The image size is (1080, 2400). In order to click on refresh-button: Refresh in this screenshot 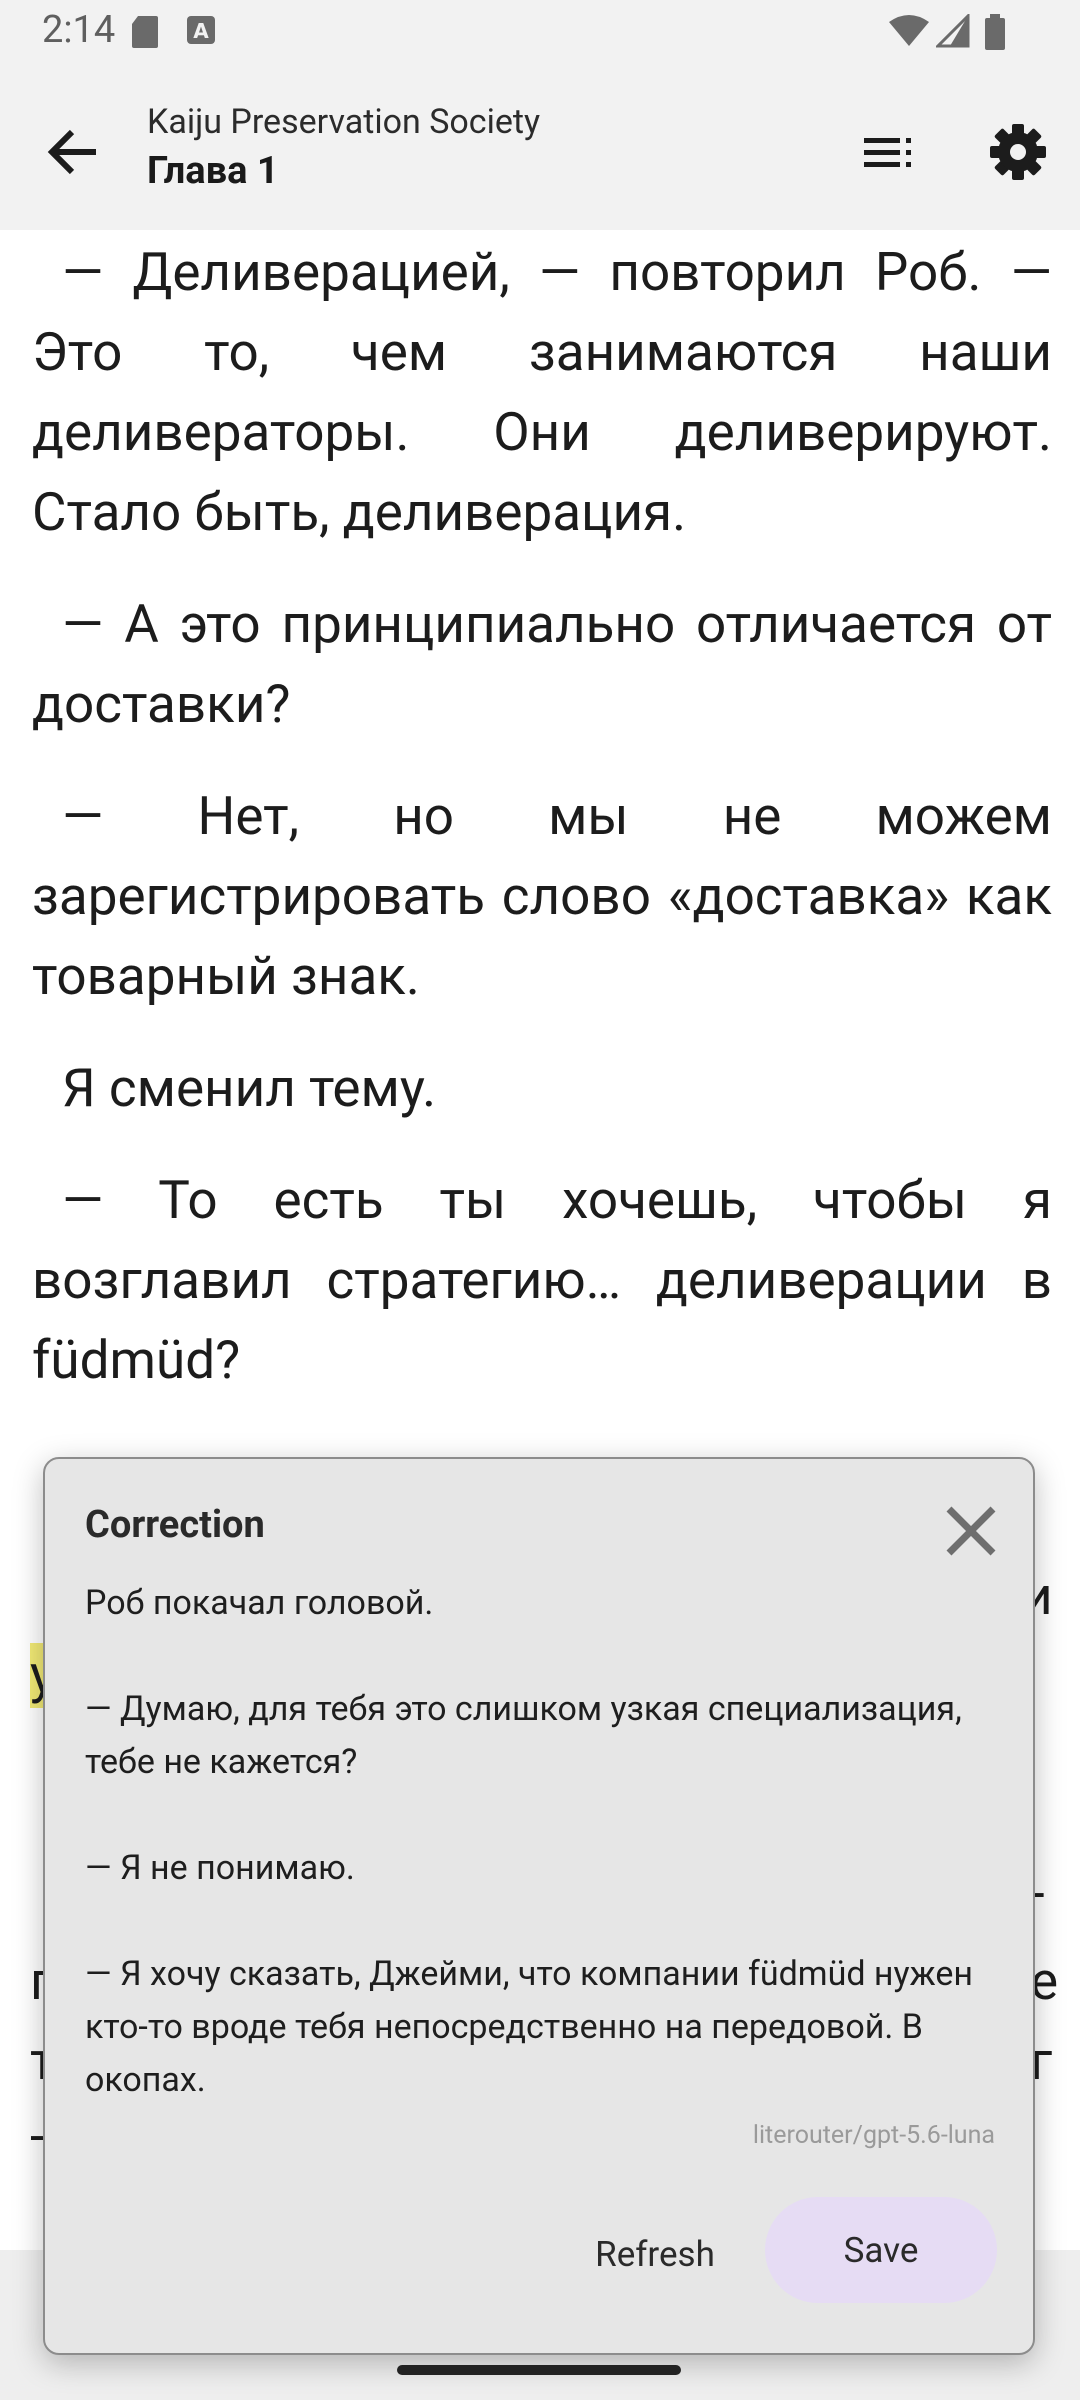, I will do `click(655, 2254)`.